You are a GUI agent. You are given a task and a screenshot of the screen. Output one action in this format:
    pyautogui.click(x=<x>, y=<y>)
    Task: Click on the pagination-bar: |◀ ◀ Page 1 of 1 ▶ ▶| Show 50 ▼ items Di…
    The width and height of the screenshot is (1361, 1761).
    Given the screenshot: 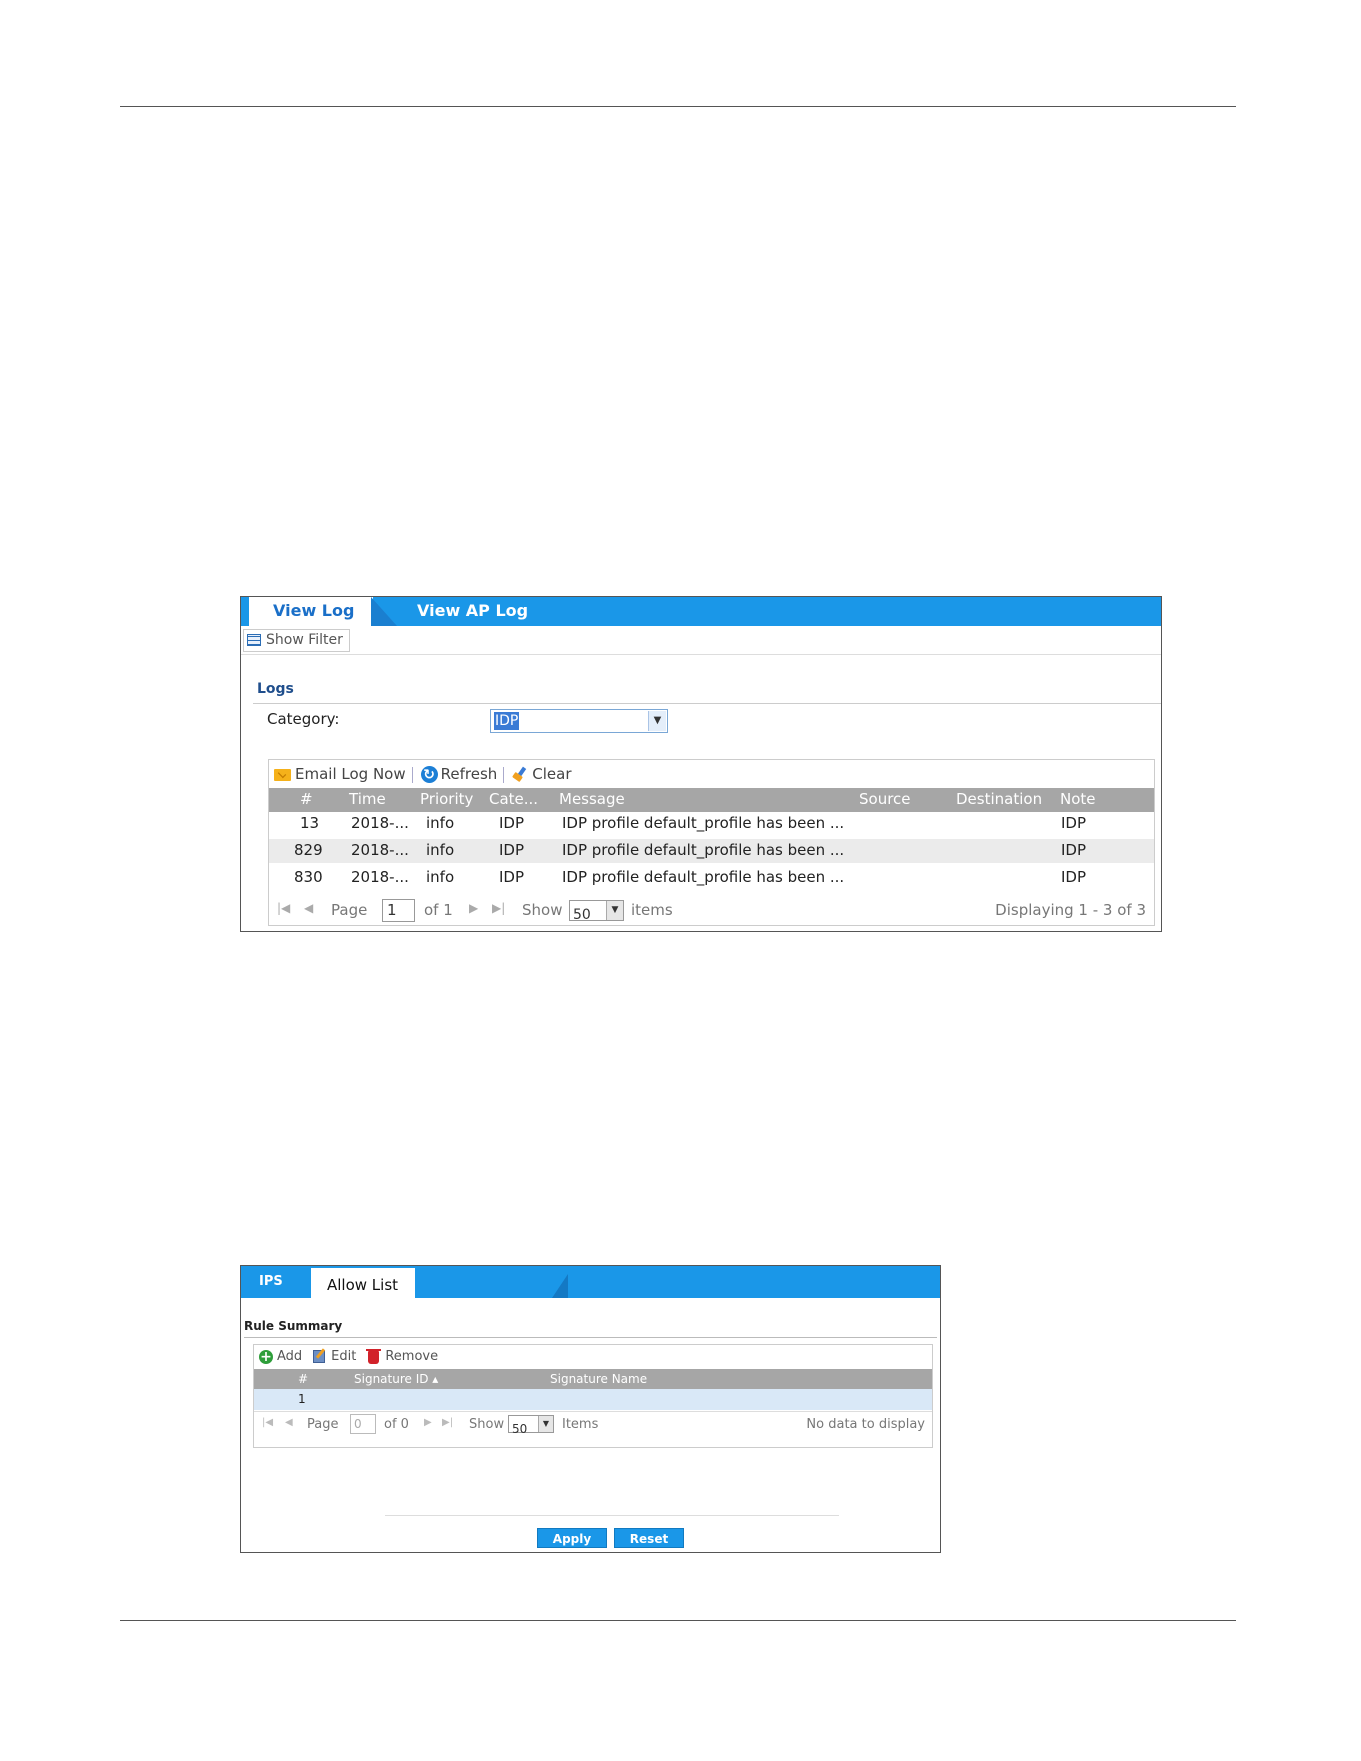 What is the action you would take?
    pyautogui.click(x=711, y=910)
    